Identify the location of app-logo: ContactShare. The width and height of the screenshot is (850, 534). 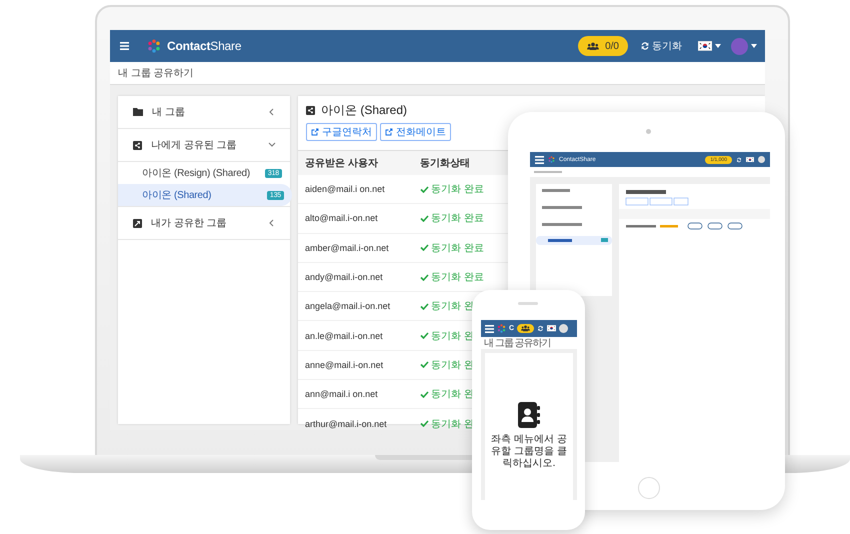
(204, 46).